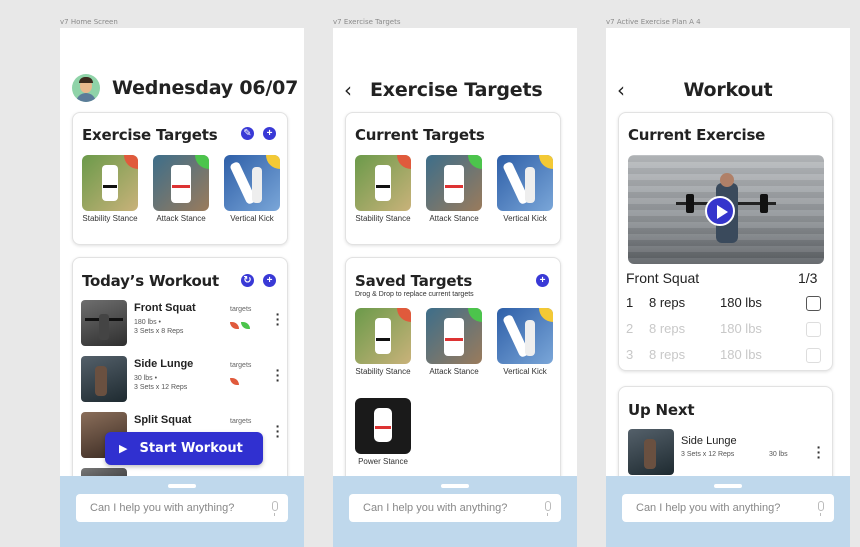 This screenshot has width=860, height=547. I want to click on play-video-button, so click(720, 211).